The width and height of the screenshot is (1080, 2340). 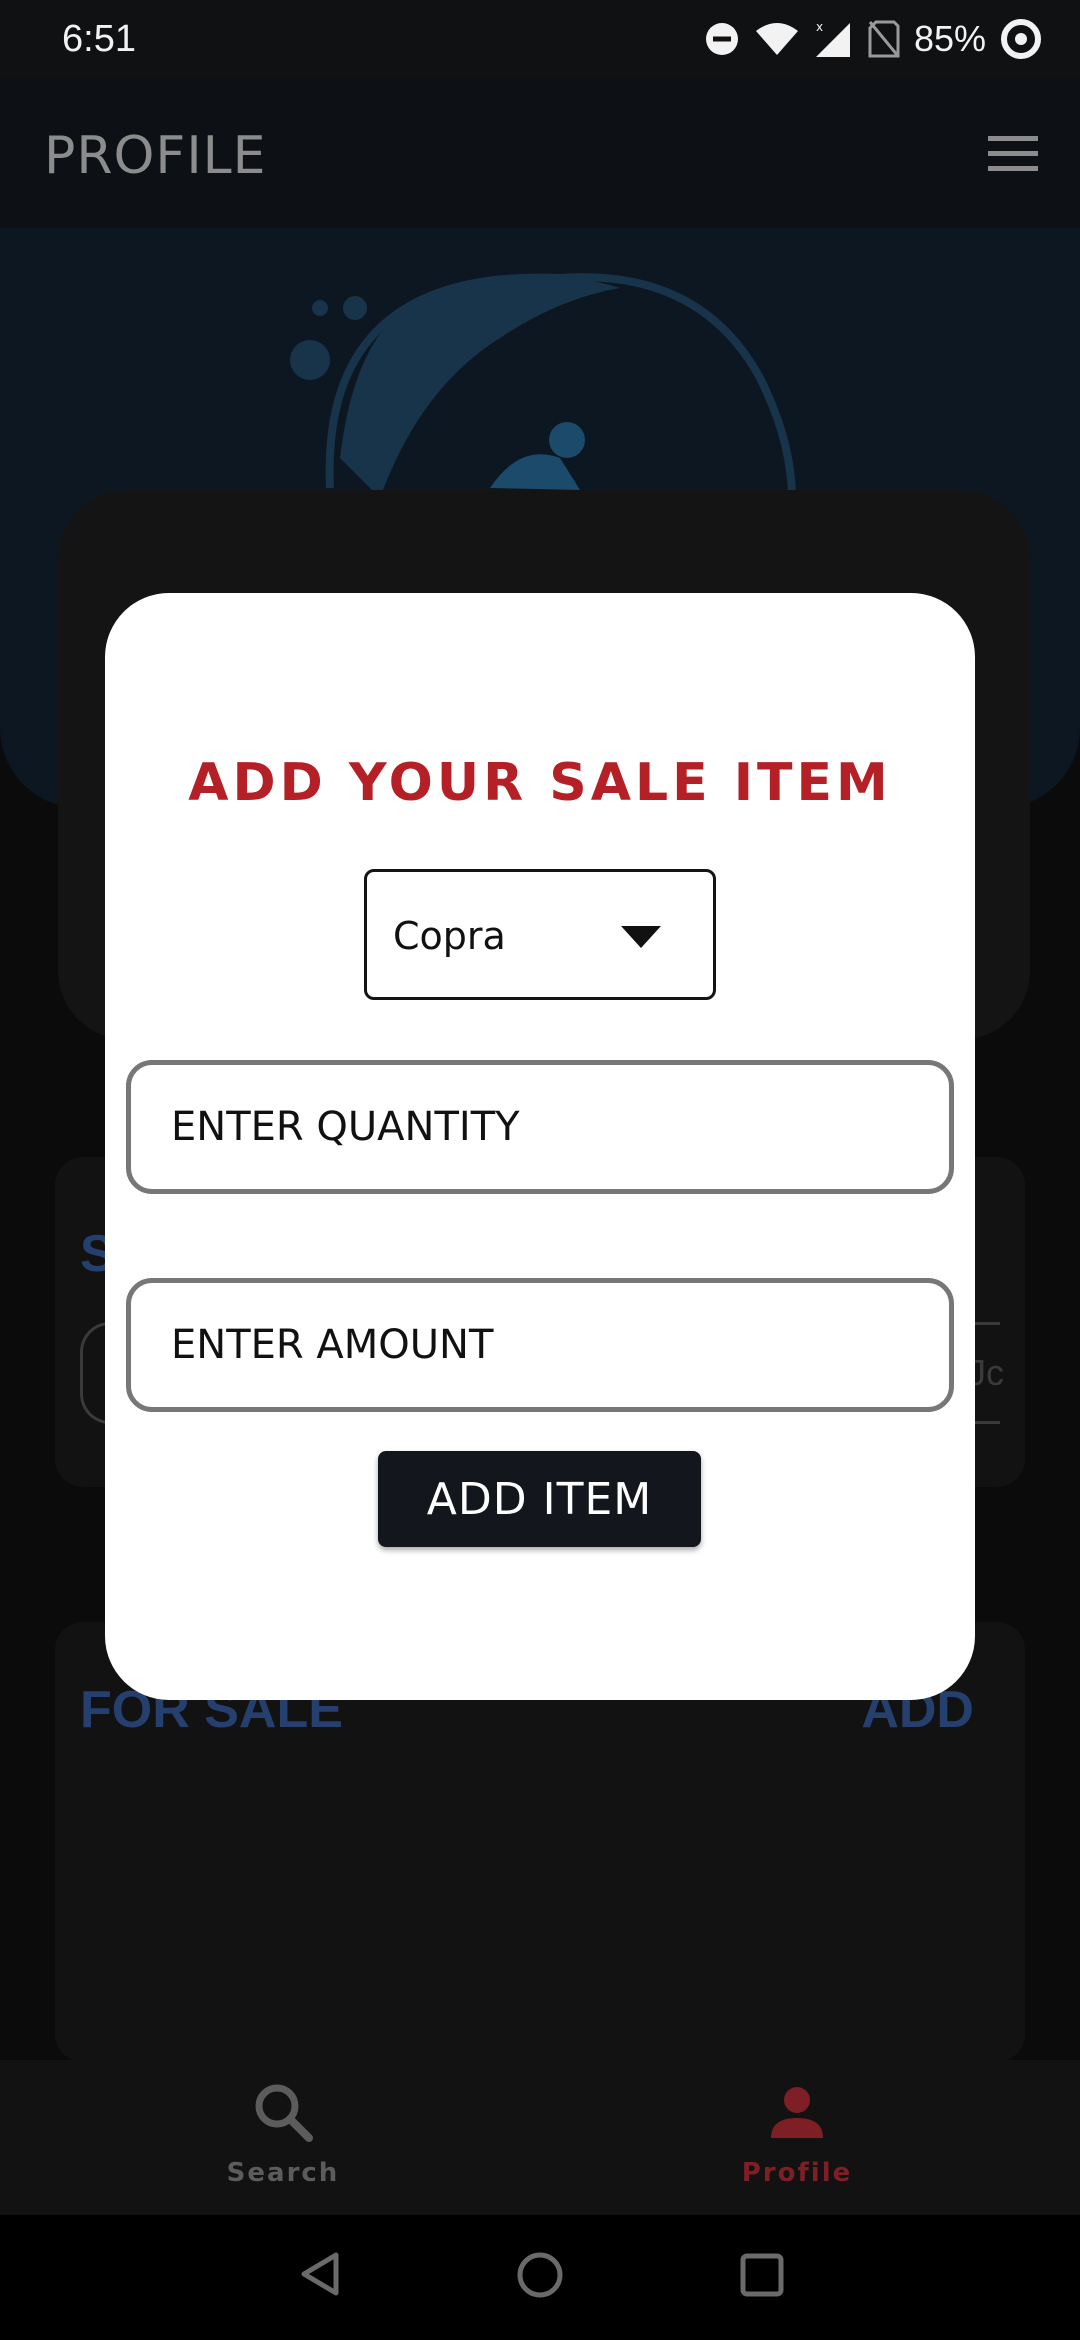 What do you see at coordinates (1013, 154) in the screenshot?
I see `hamburger-menu-icon` at bounding box center [1013, 154].